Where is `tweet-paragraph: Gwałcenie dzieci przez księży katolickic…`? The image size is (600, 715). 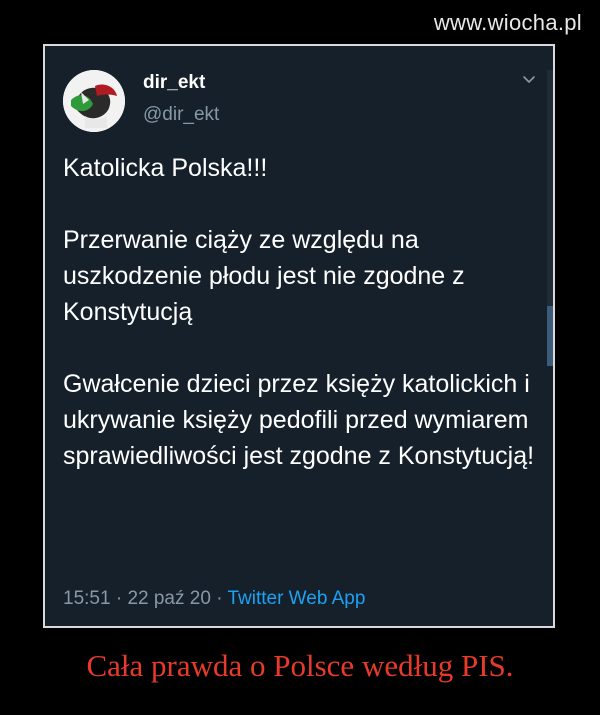 tweet-paragraph: Gwałcenie dzieci przez księży katolickic… is located at coordinates (299, 420).